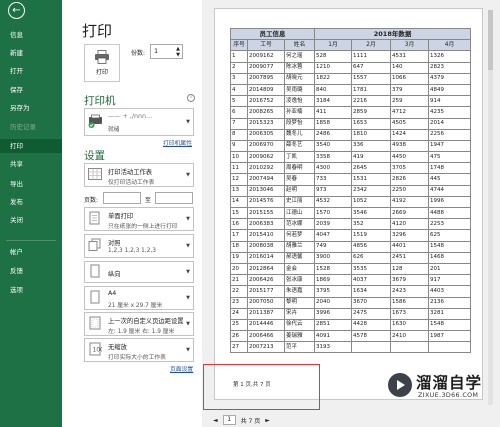 The height and width of the screenshot is (427, 500). I want to click on table-cell: 2006426, so click(266, 280).